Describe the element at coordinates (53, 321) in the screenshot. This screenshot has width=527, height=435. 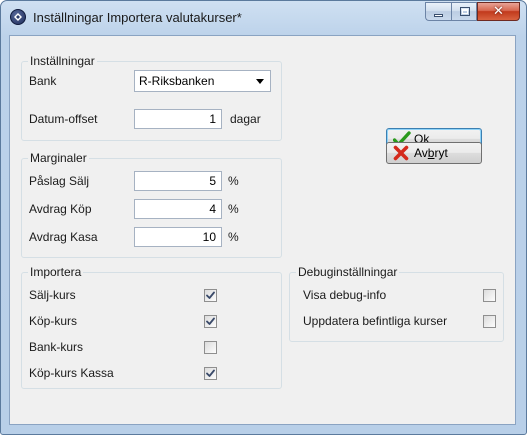
I see `kop-kurs-label: Köp-kurs` at that location.